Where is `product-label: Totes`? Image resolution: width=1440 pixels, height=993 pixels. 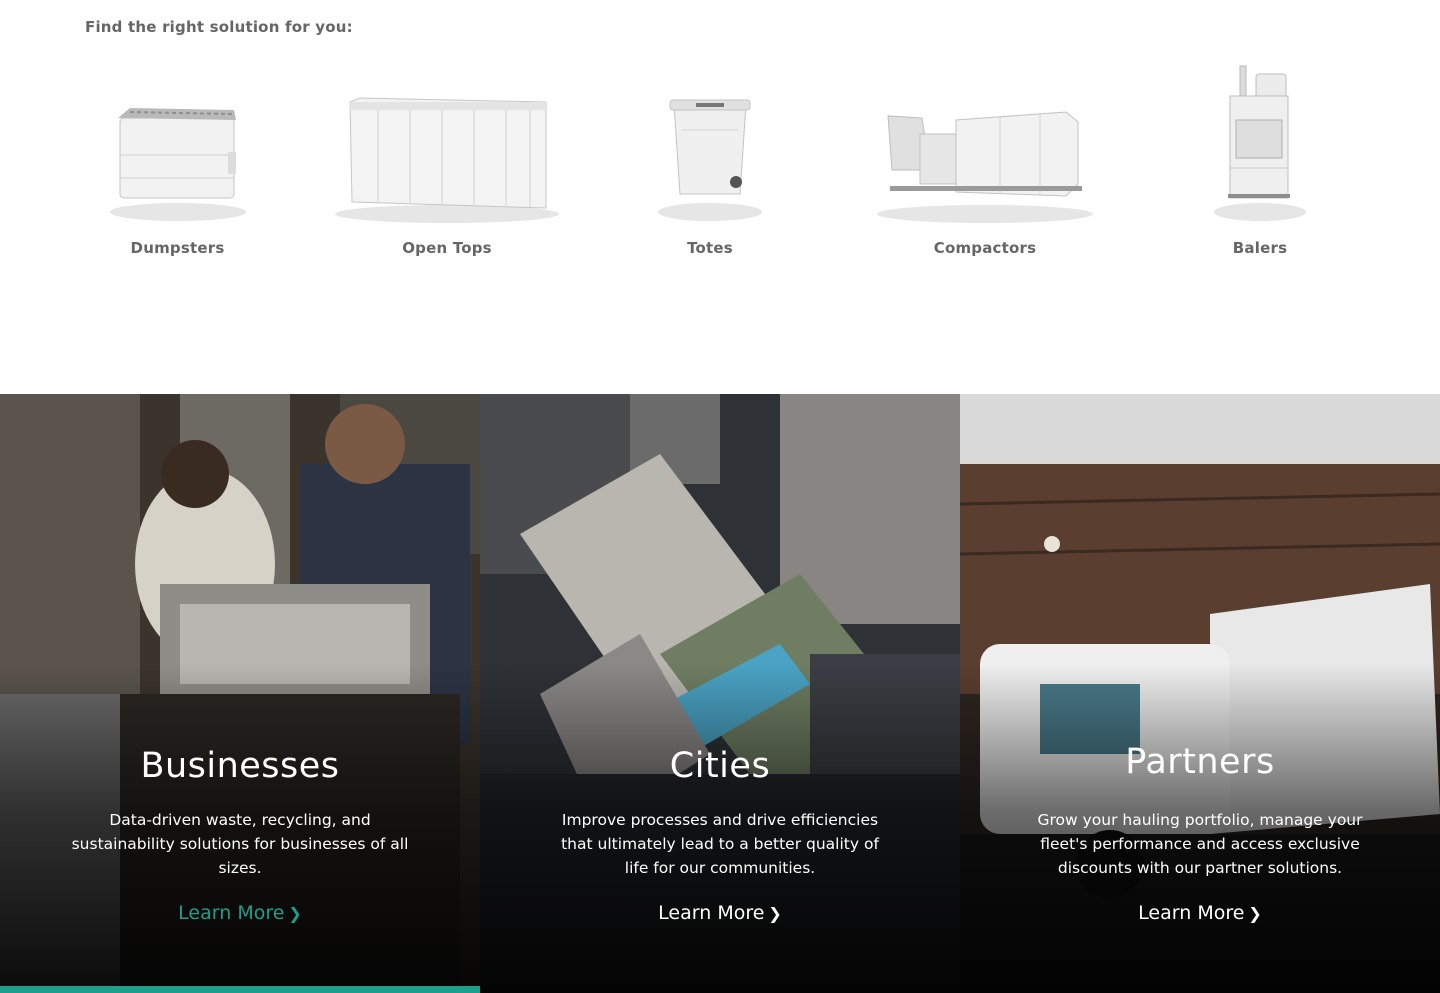
product-label: Totes is located at coordinates (710, 248).